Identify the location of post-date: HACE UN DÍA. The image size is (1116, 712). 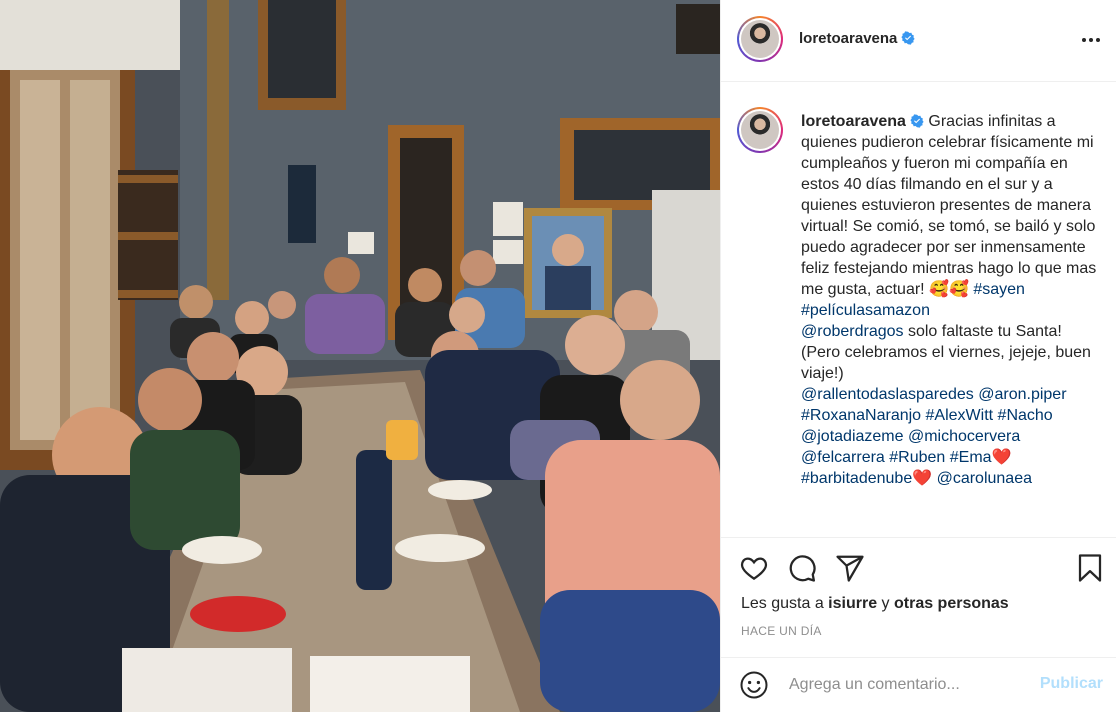
(781, 631).